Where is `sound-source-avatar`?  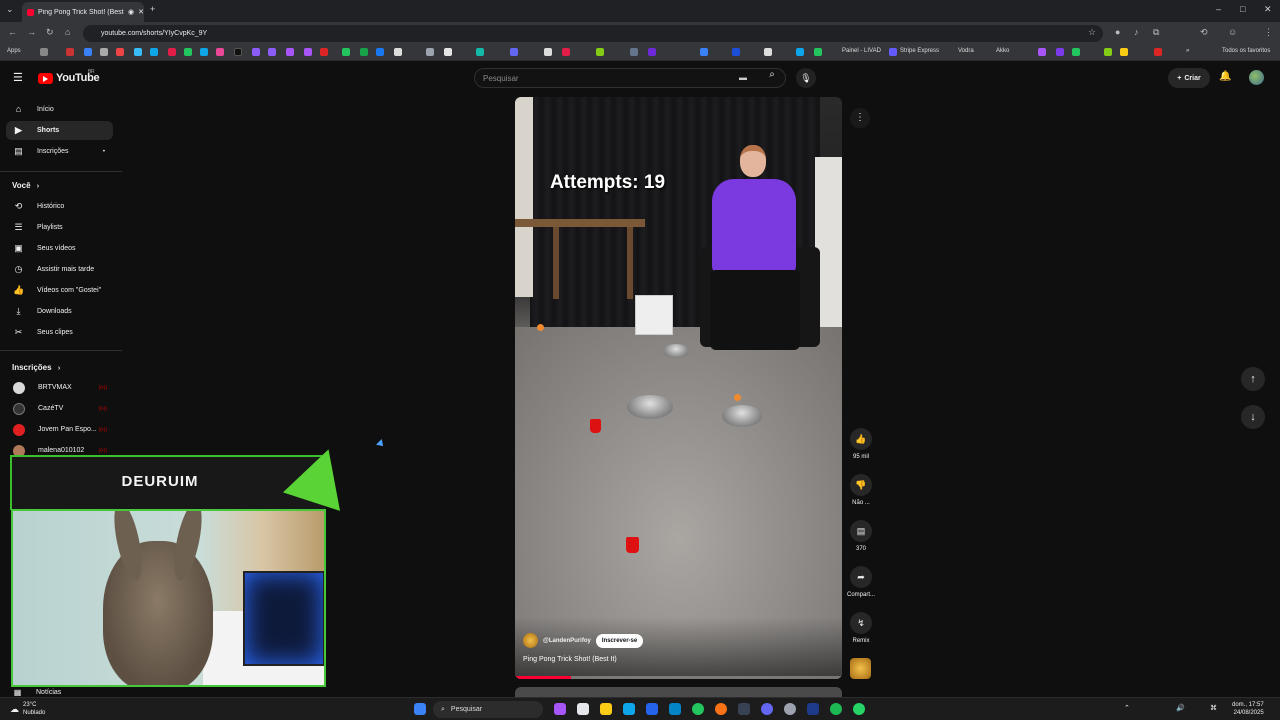
sound-source-avatar is located at coordinates (860, 668).